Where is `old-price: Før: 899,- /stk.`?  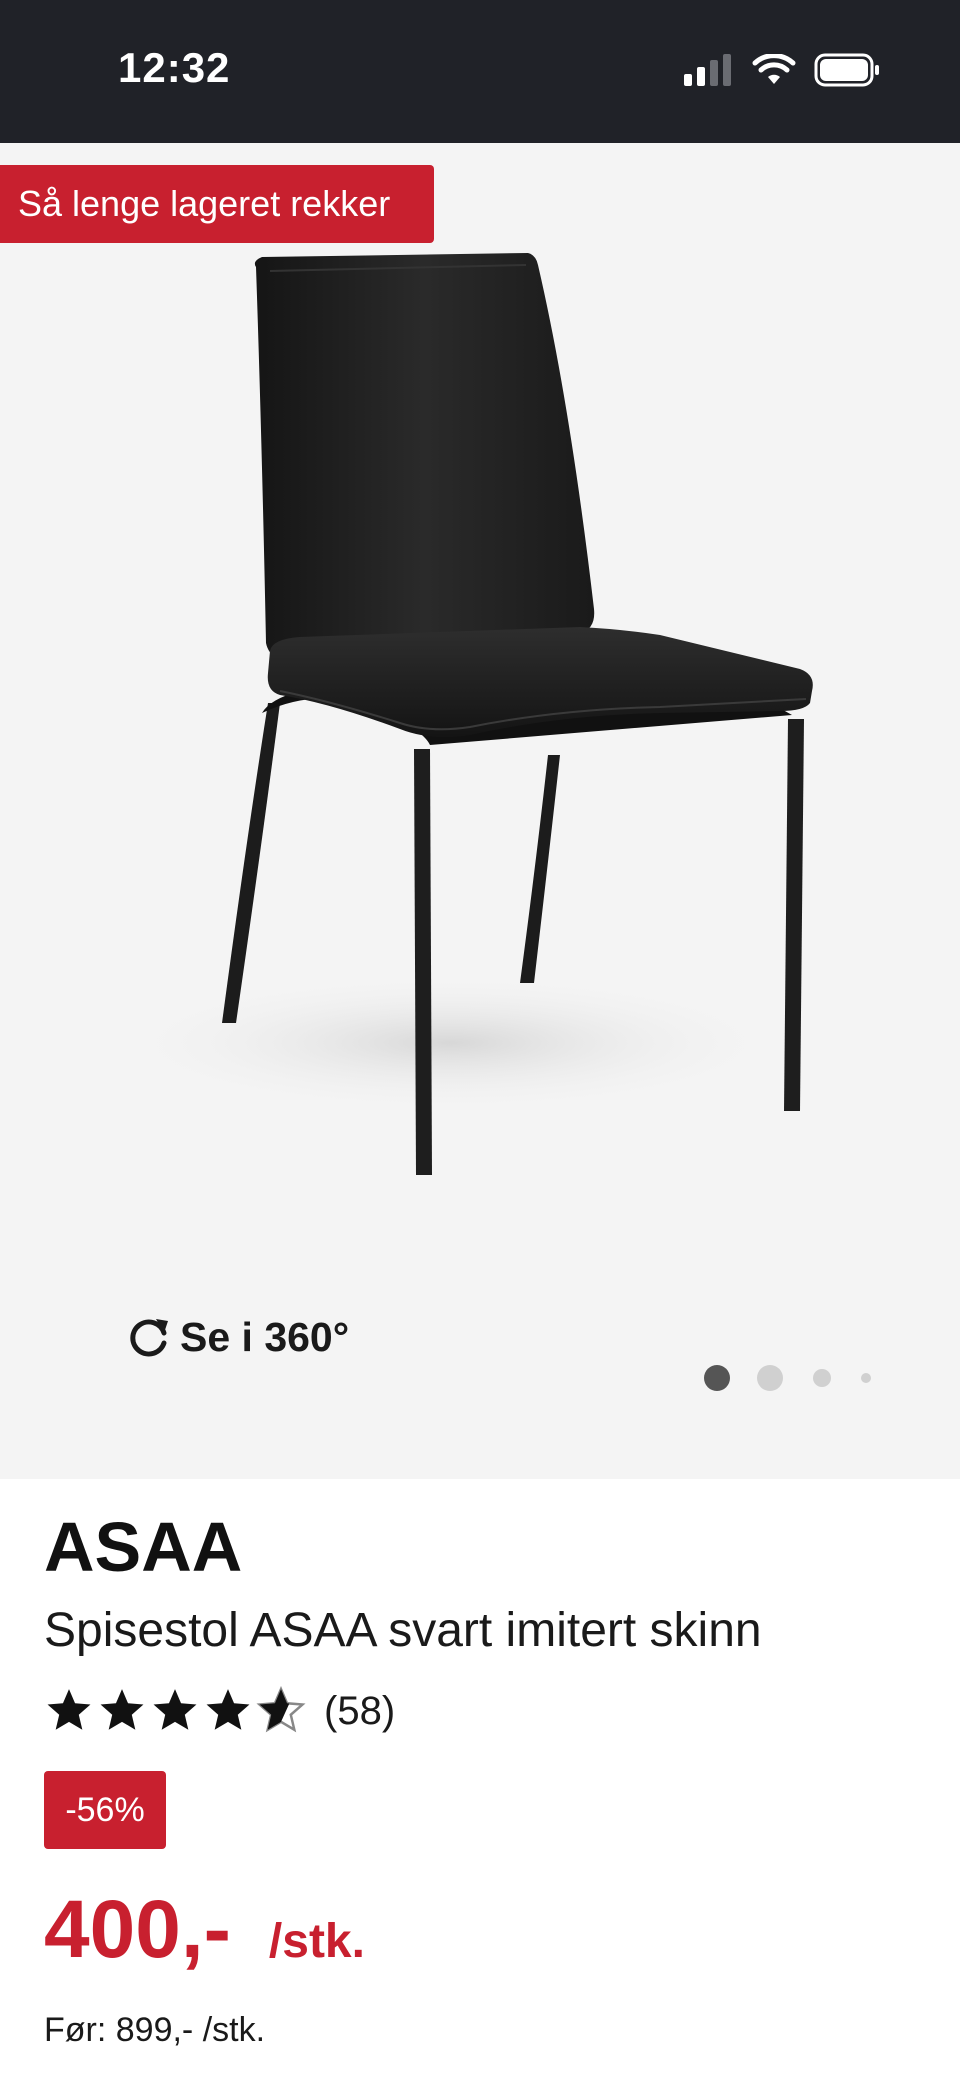 old-price: Før: 899,- /stk. is located at coordinates (155, 2030).